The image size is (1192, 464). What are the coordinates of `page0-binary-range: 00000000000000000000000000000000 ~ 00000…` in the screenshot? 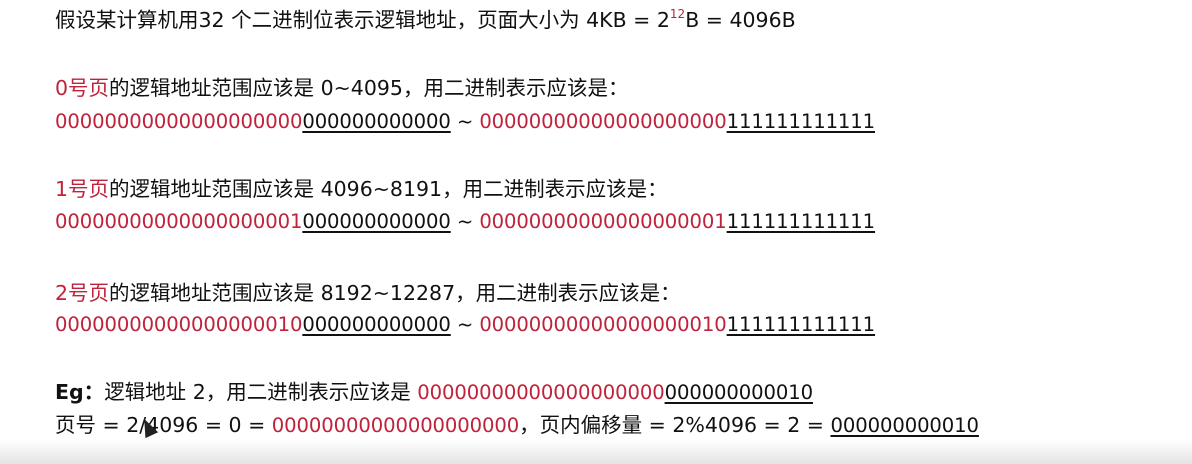 It's located at (465, 122).